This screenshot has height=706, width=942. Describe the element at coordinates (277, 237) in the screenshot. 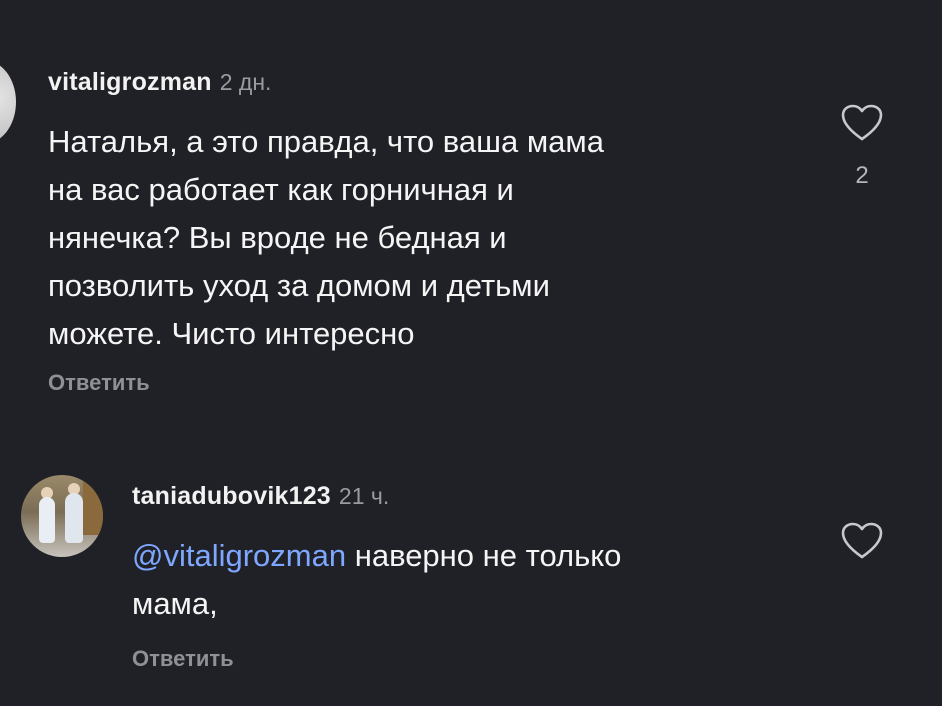

I see `comment-line: нянечка? Вы вроде не бедная и` at that location.